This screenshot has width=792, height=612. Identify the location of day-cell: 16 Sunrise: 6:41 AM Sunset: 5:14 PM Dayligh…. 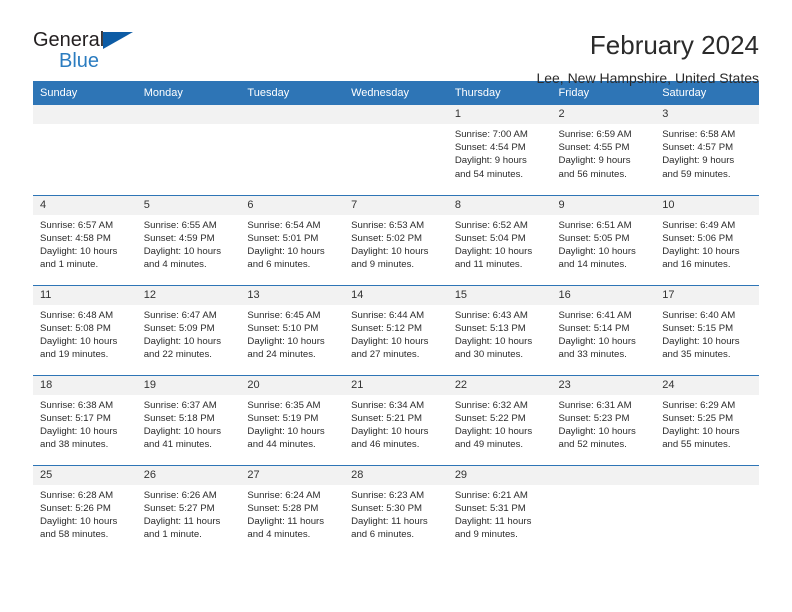
(603, 329).